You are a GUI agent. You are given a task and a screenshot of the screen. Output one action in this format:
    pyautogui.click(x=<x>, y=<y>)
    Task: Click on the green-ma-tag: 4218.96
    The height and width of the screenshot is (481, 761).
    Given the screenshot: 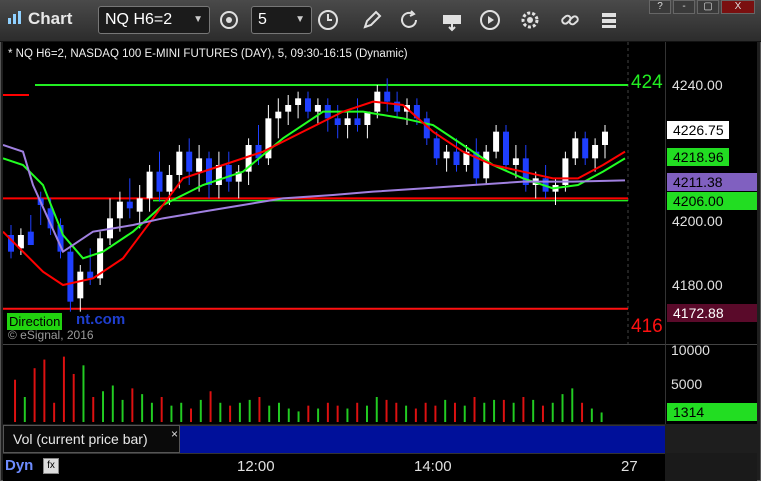 What is the action you would take?
    pyautogui.click(x=698, y=157)
    